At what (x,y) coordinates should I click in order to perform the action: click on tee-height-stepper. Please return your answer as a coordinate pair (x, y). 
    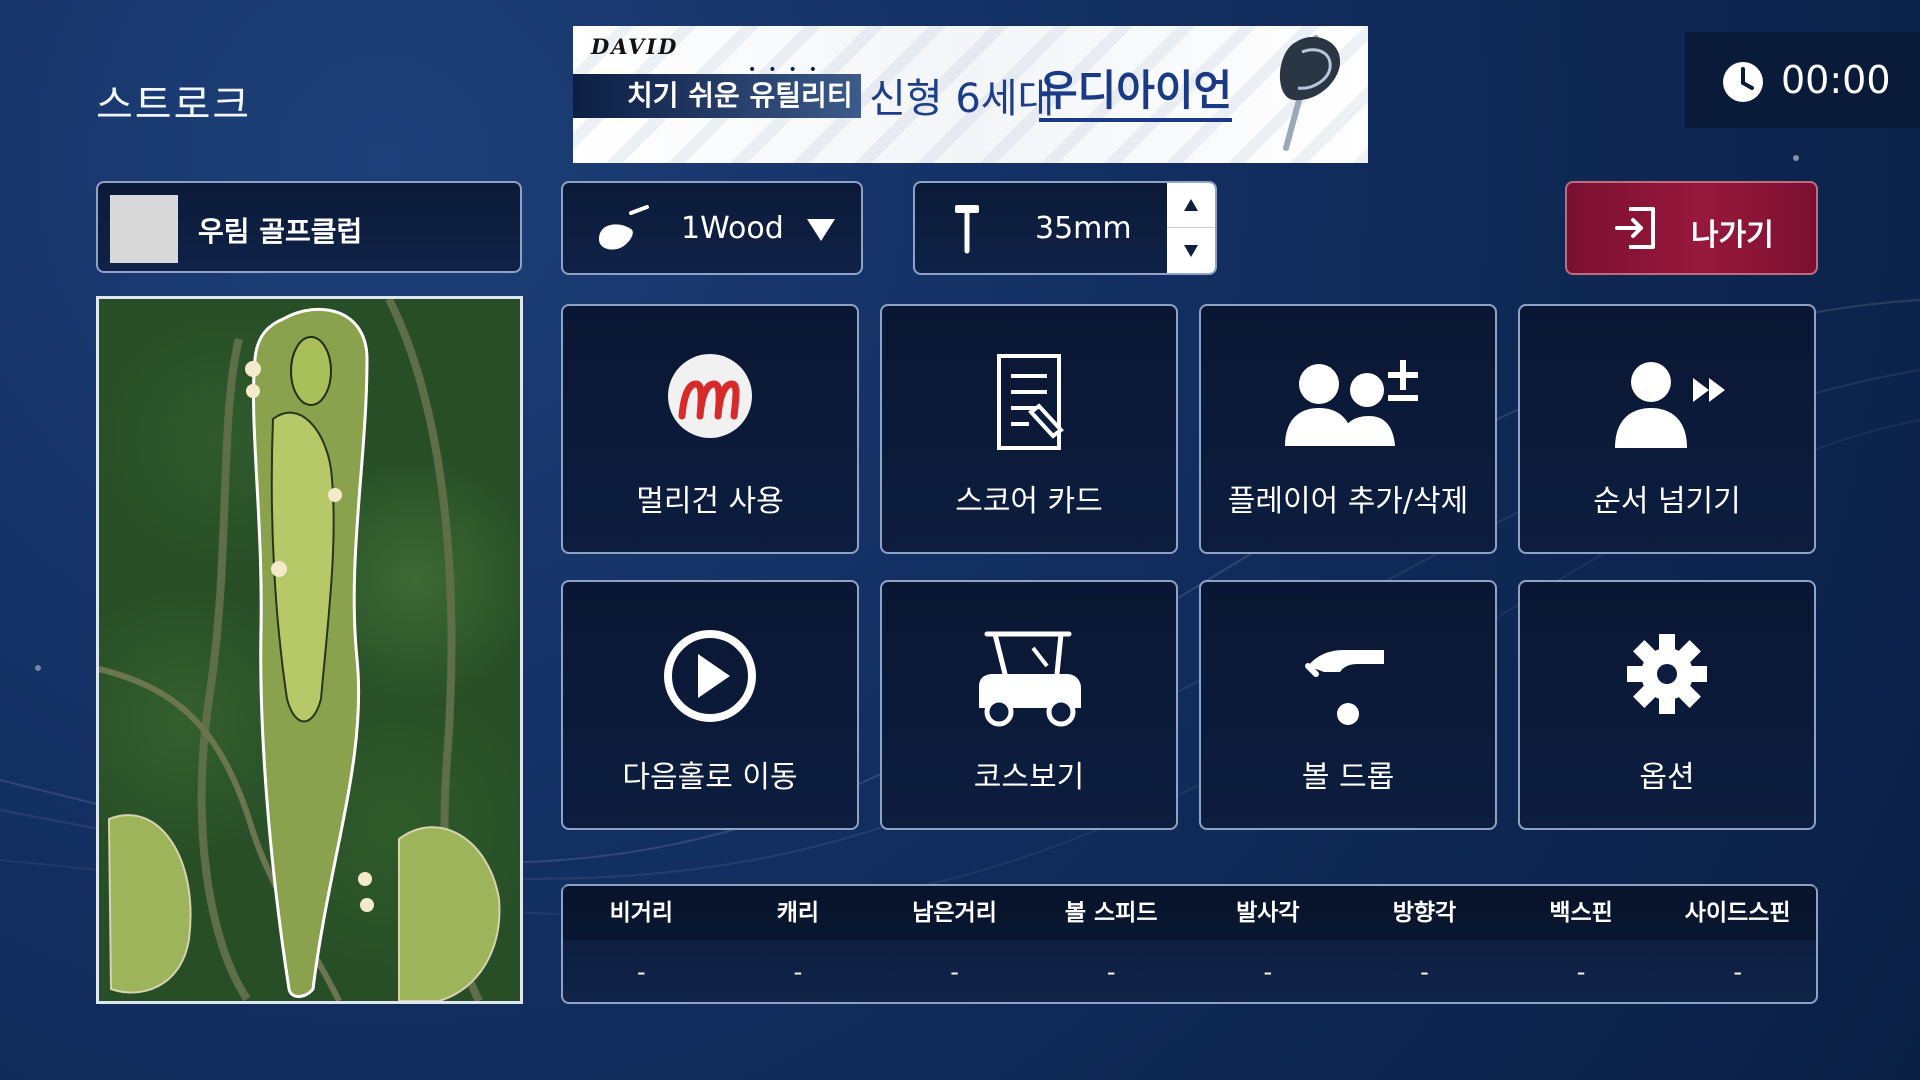
    Looking at the image, I should click on (1191, 228).